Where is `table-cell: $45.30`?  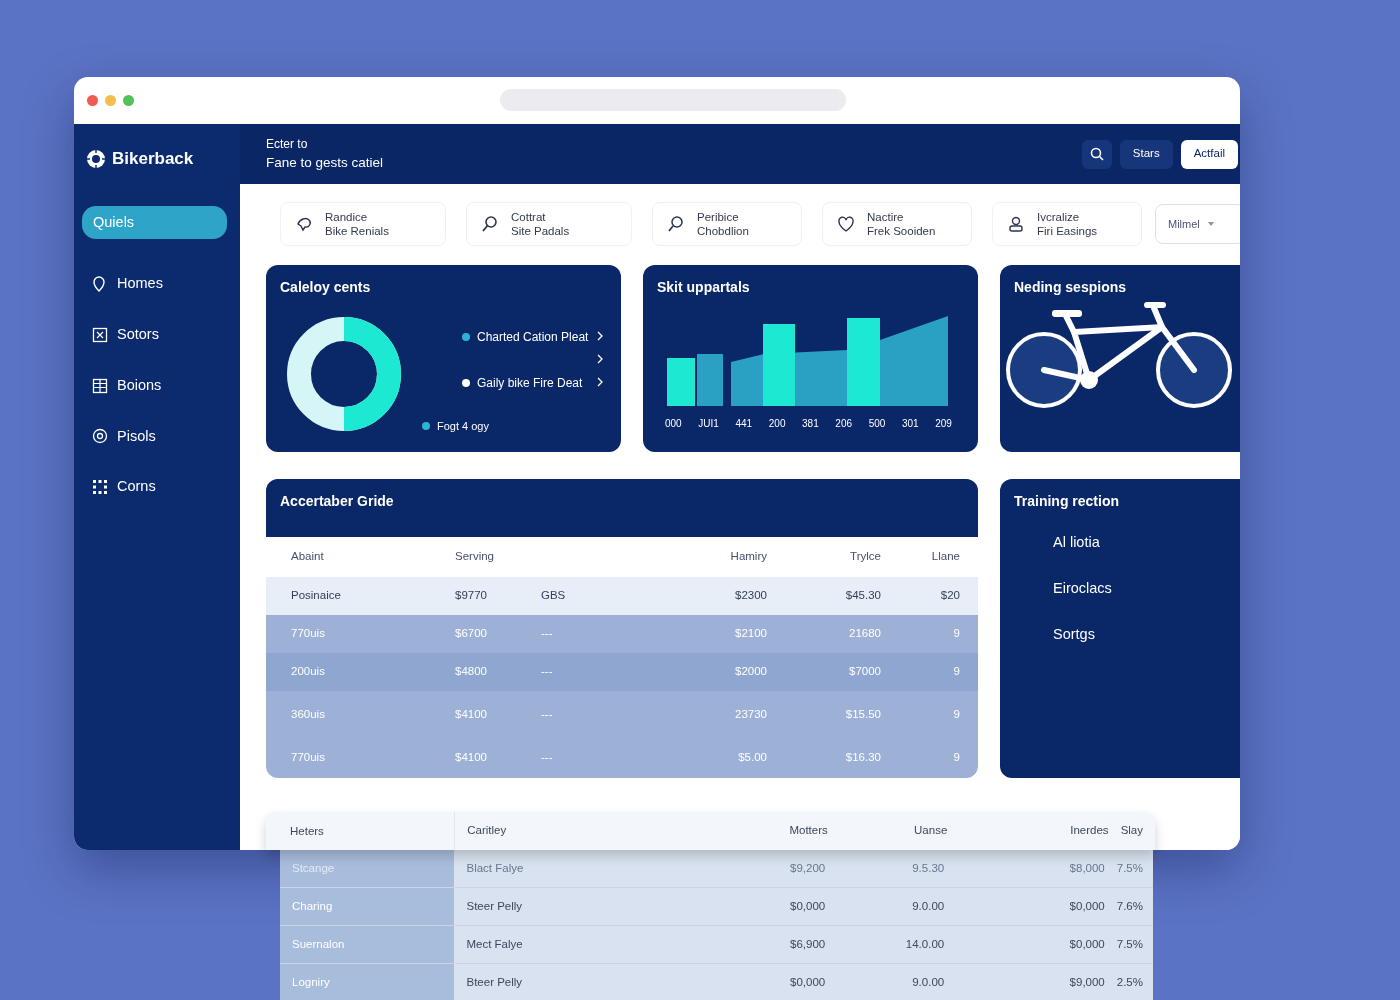
table-cell: $45.30 is located at coordinates (825, 596).